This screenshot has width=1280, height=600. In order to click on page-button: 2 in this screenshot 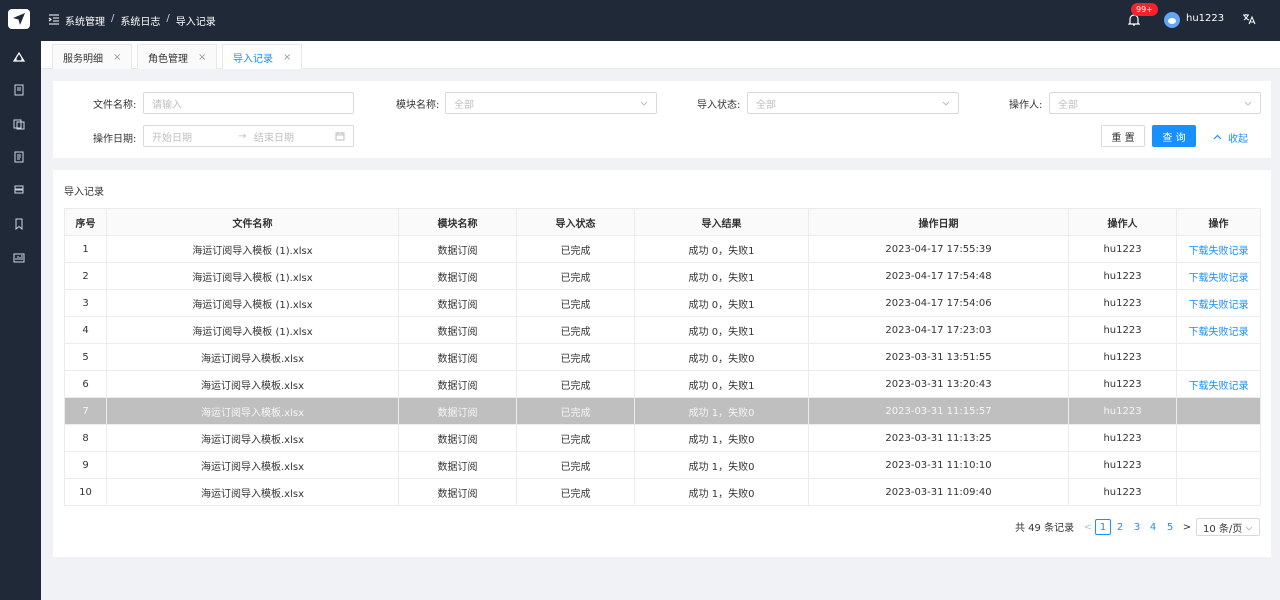, I will do `click(1120, 527)`.